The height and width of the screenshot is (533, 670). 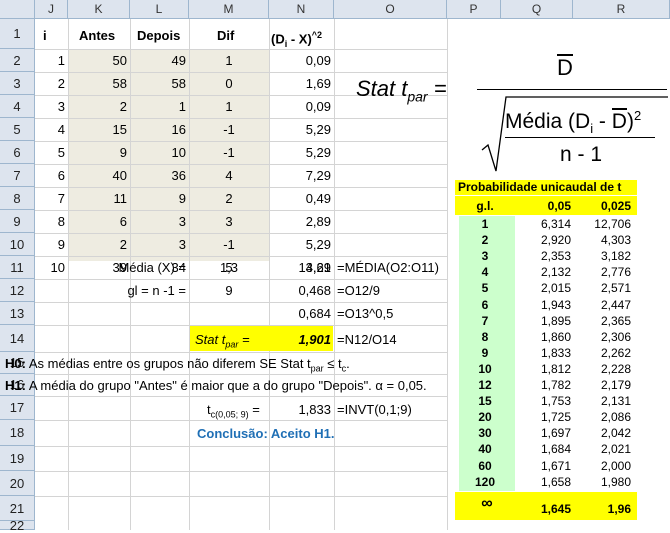 I want to click on col-header-r: R, so click(x=621, y=9).